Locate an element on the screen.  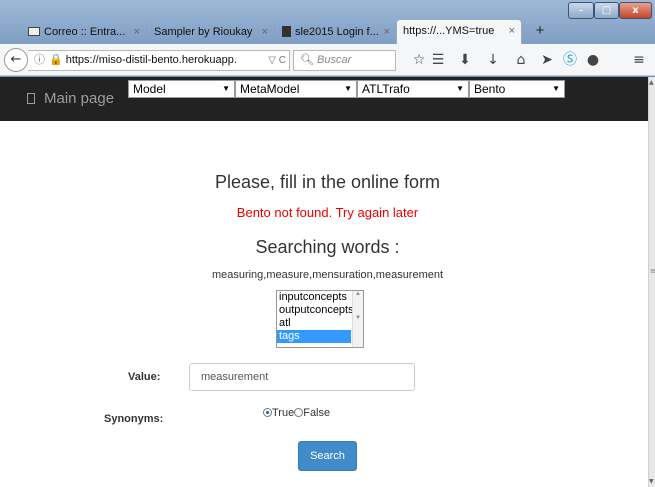
menu-icon: ≡ is located at coordinates (639, 60).